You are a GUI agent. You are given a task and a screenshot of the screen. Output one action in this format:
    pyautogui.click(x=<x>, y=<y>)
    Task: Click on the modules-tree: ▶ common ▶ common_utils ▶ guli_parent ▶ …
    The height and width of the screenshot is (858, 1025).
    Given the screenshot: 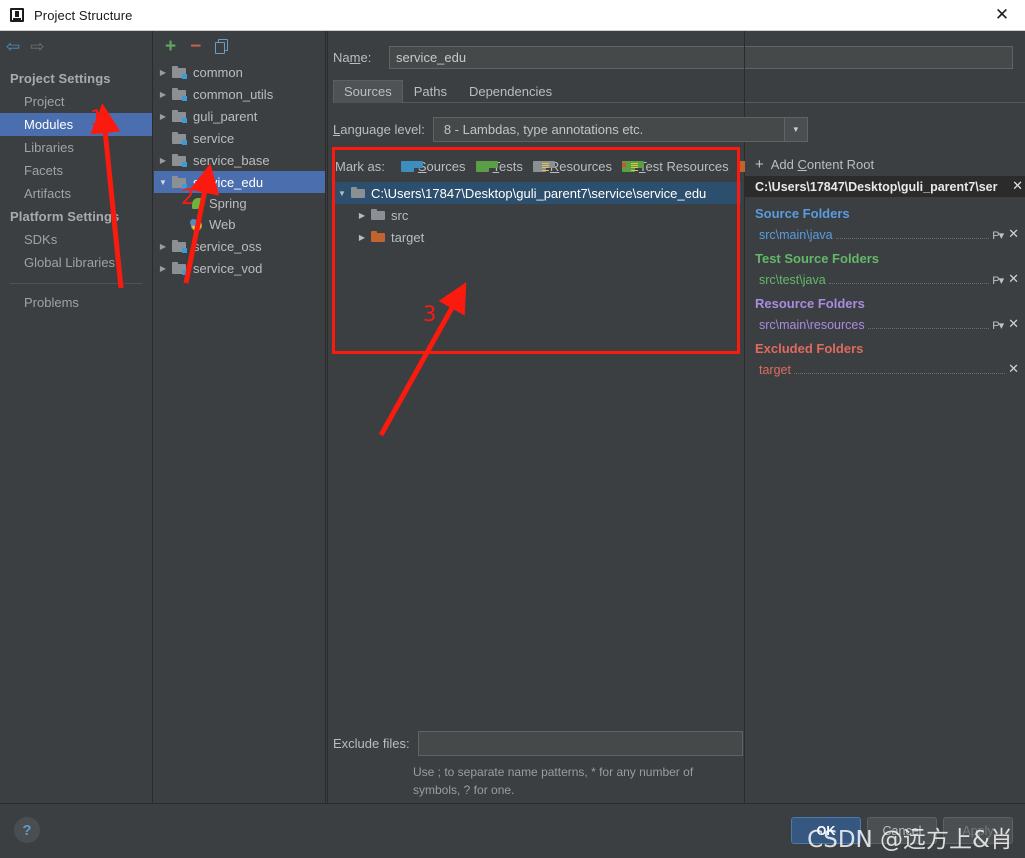 What is the action you would take?
    pyautogui.click(x=239, y=170)
    